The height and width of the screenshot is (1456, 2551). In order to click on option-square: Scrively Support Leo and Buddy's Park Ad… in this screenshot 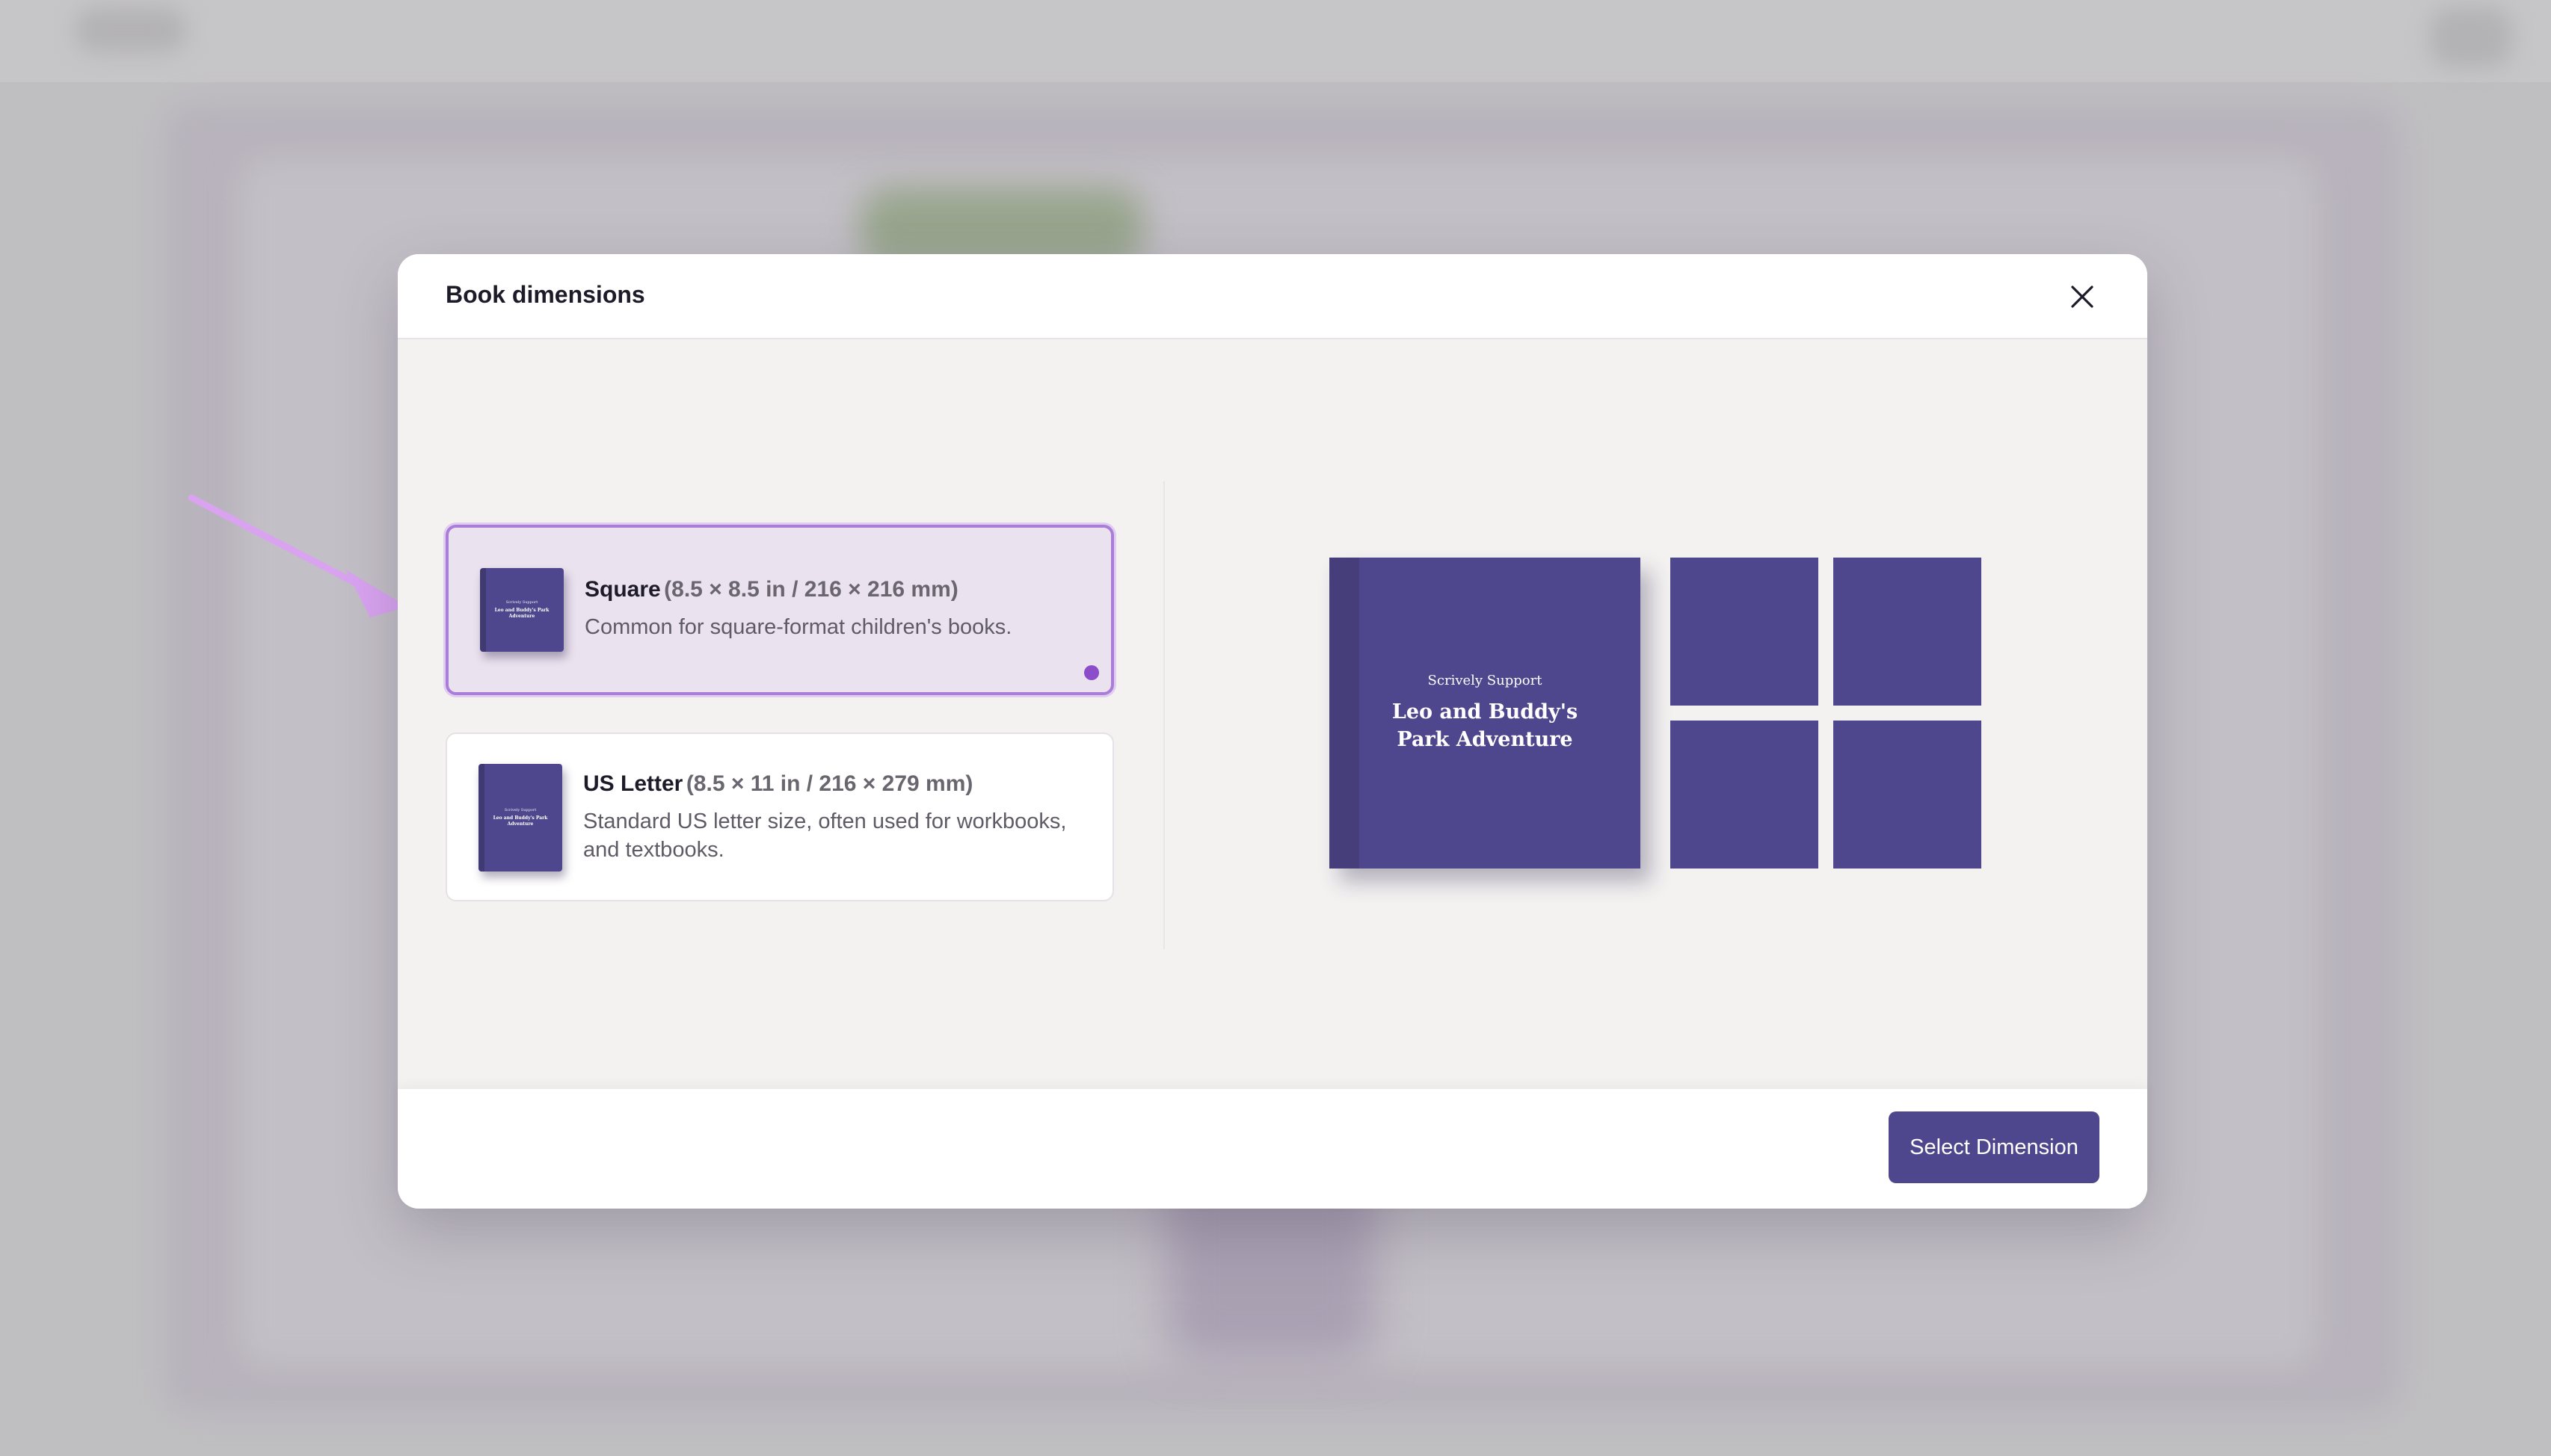, I will do `click(780, 610)`.